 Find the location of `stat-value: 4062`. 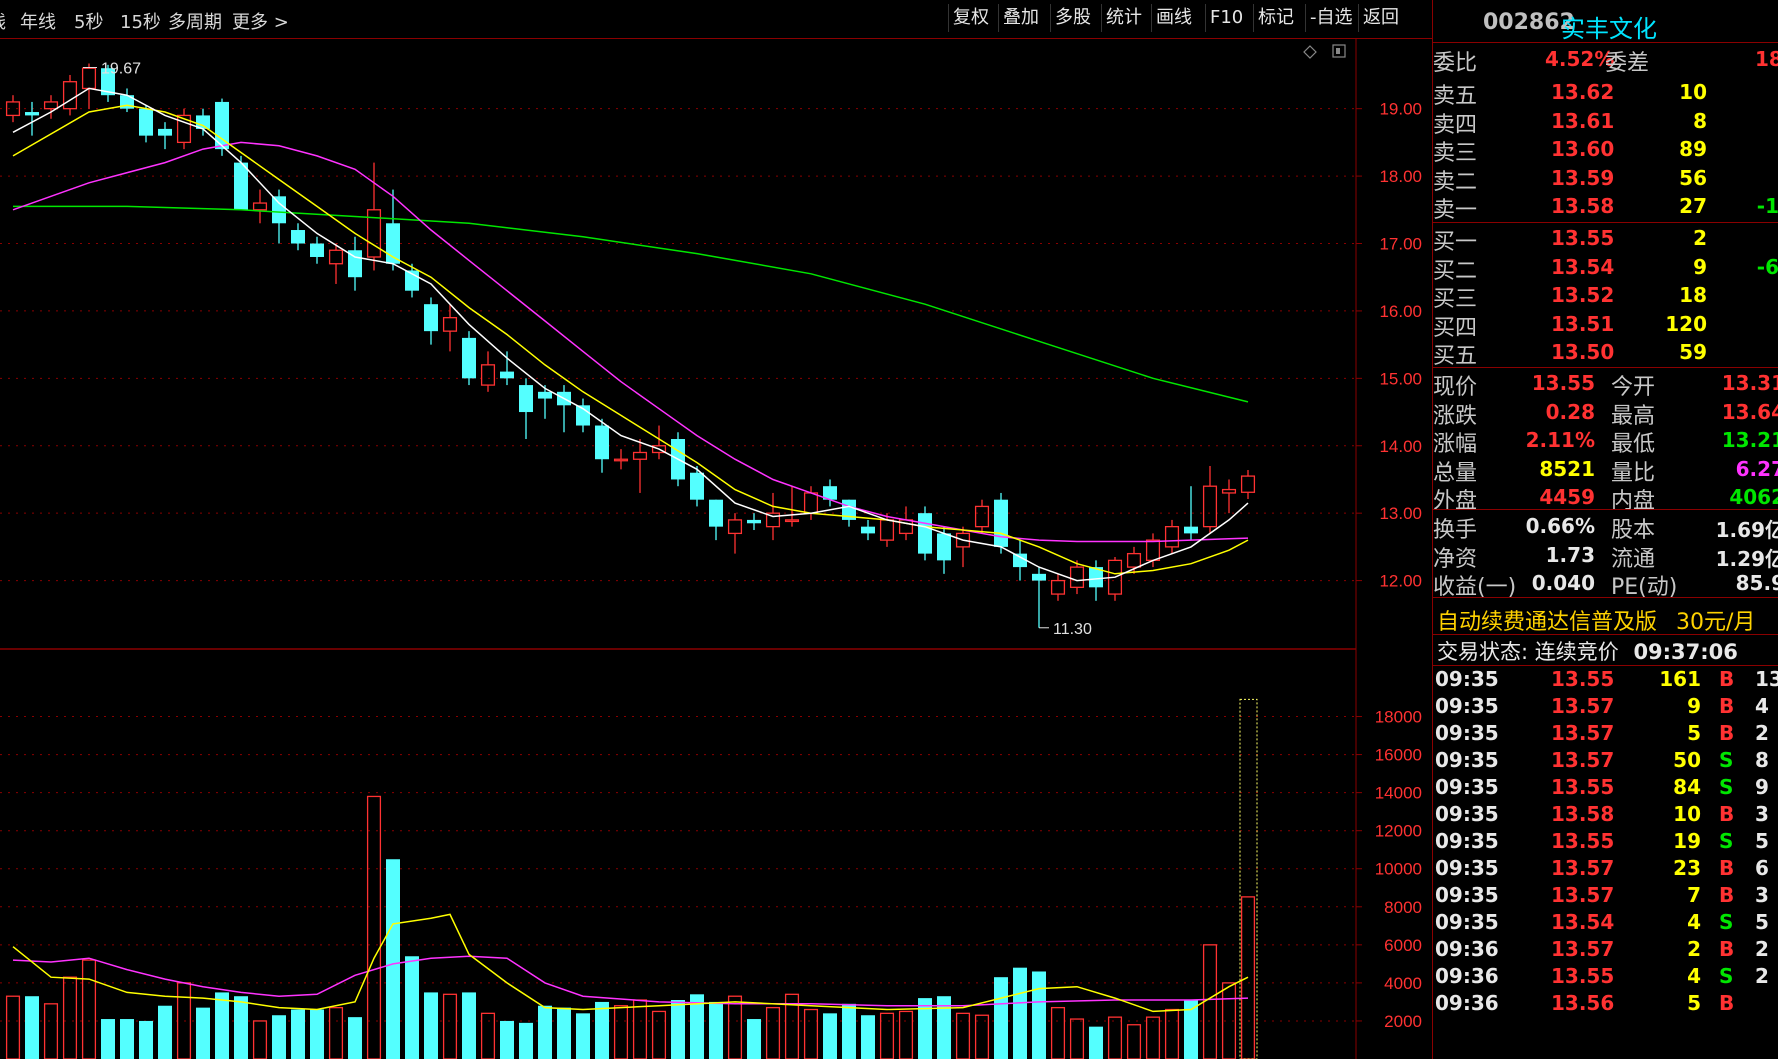

stat-value: 4062 is located at coordinates (1753, 497).